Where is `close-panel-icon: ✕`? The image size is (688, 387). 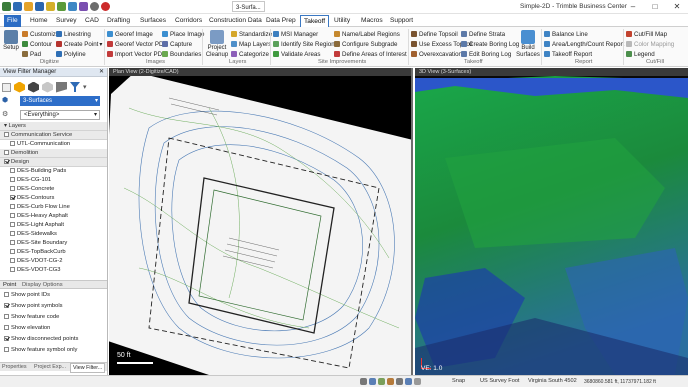 close-panel-icon: ✕ is located at coordinates (101, 72).